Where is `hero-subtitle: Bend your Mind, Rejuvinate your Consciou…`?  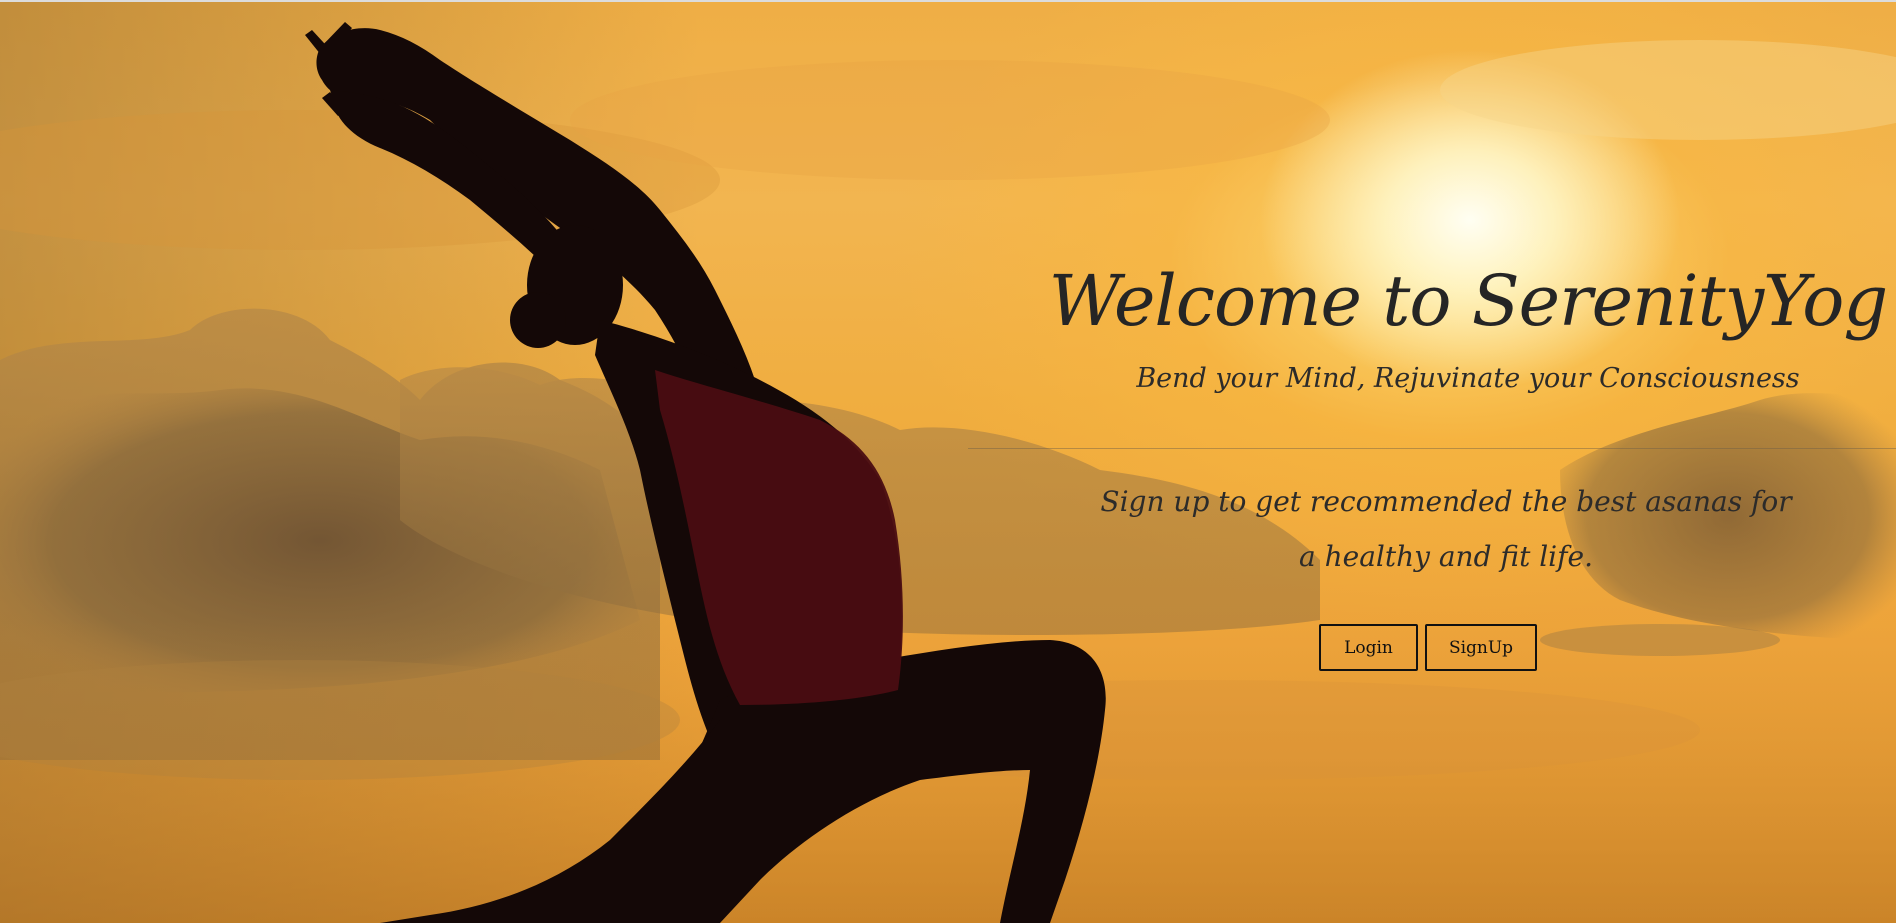 hero-subtitle: Bend your Mind, Rejuvinate your Consciou… is located at coordinates (1468, 378).